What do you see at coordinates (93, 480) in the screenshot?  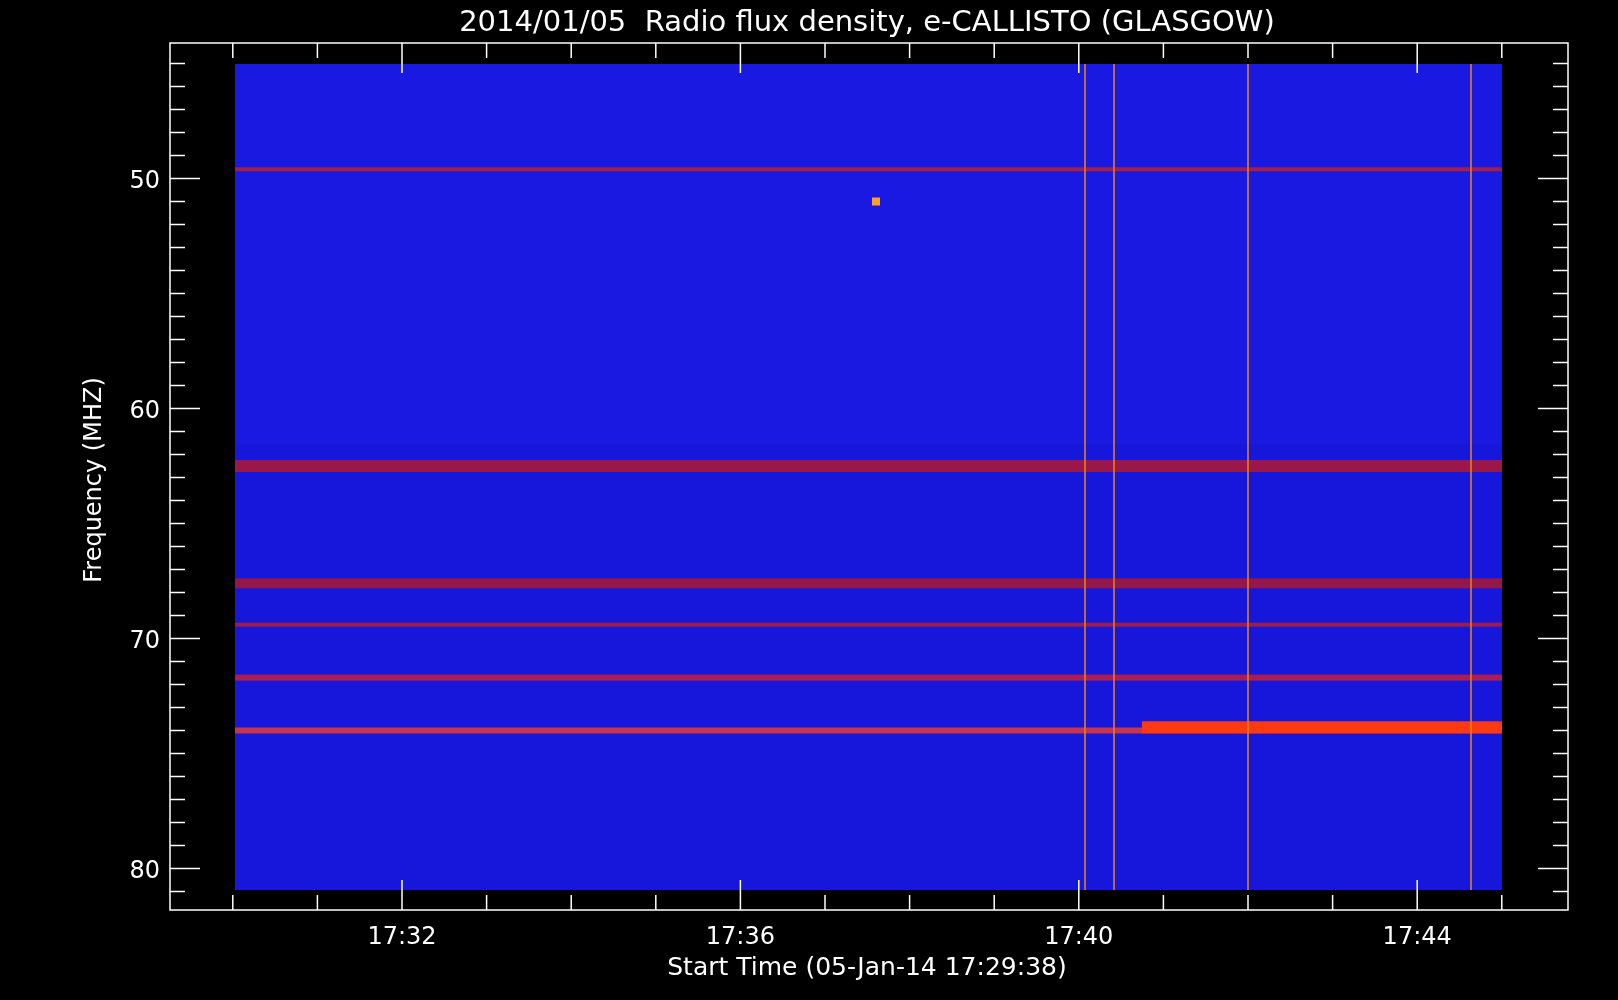 I see `y-axis-label: Frequency (MHZ)` at bounding box center [93, 480].